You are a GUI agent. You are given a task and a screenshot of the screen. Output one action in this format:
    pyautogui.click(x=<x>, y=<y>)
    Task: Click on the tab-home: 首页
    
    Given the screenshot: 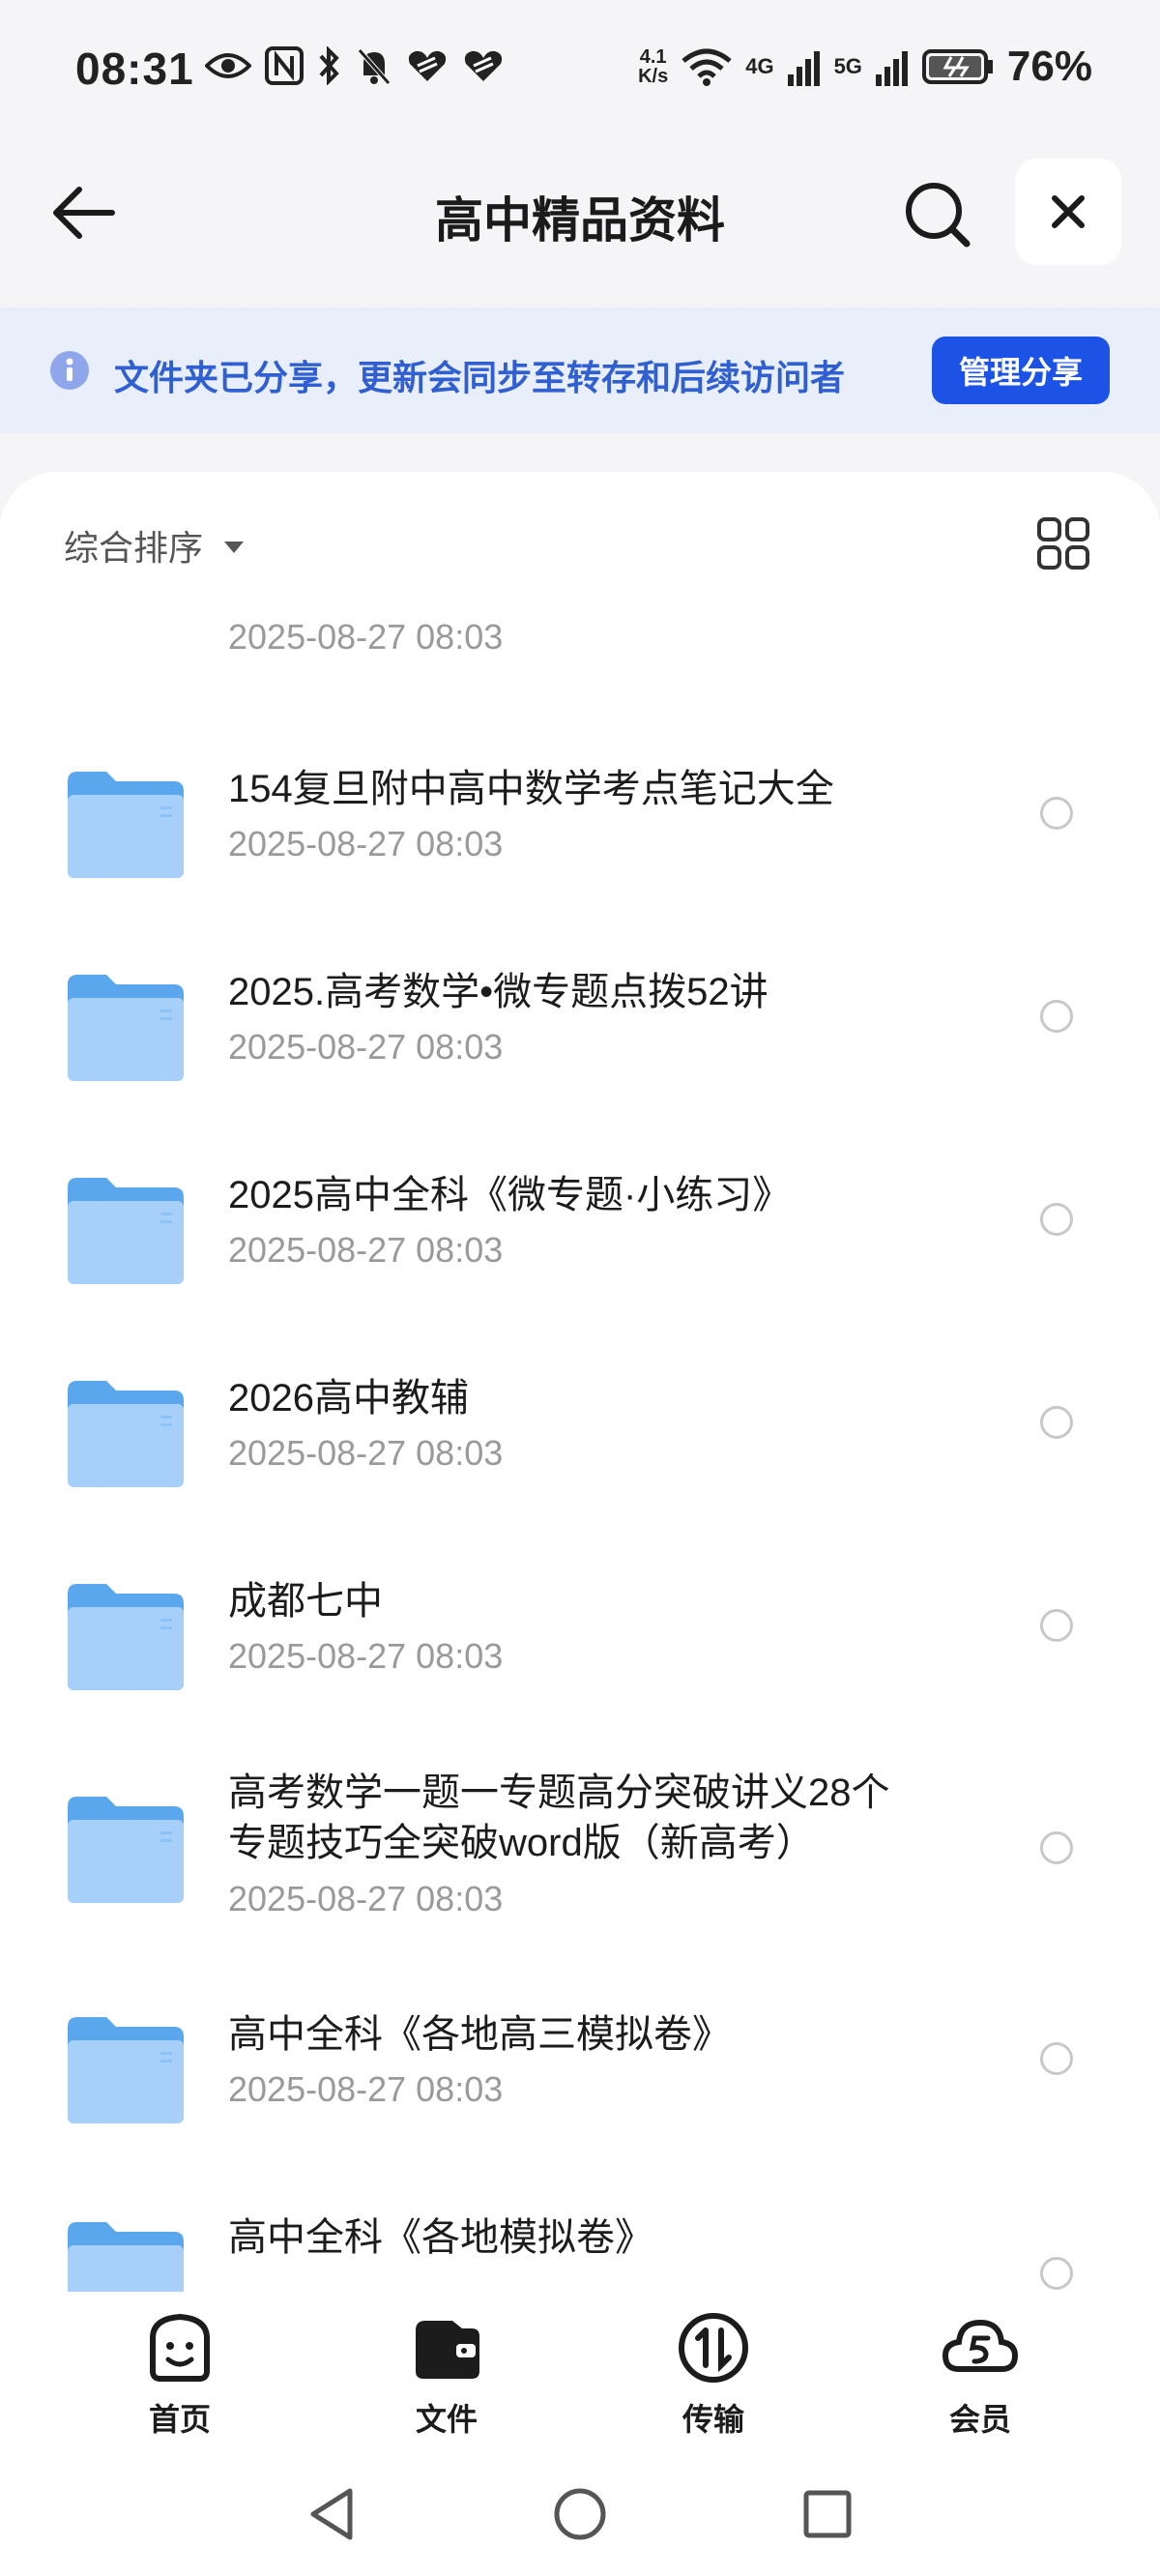 What is the action you would take?
    pyautogui.click(x=180, y=2373)
    